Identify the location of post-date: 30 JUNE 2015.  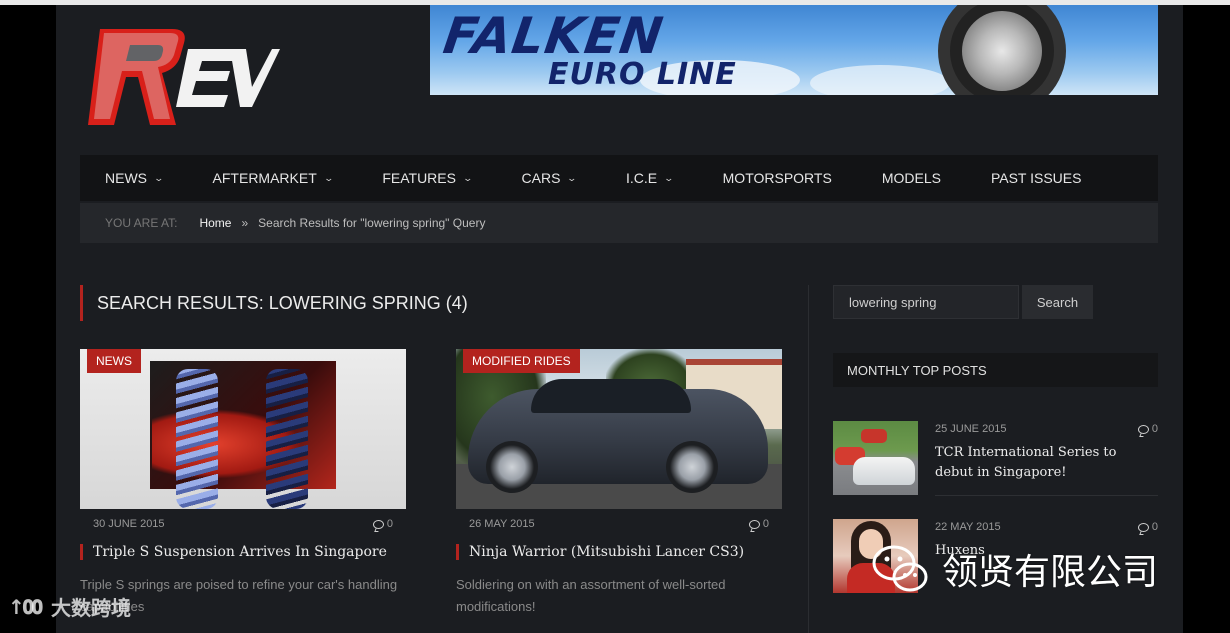
(129, 524).